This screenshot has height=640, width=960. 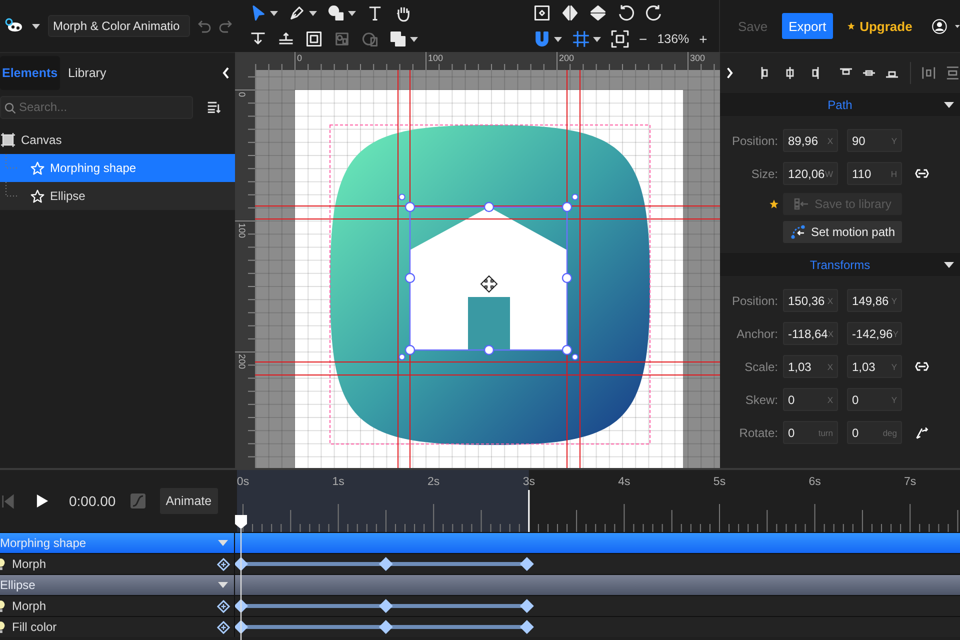 I want to click on number-field: 89,96 X, so click(x=810, y=140).